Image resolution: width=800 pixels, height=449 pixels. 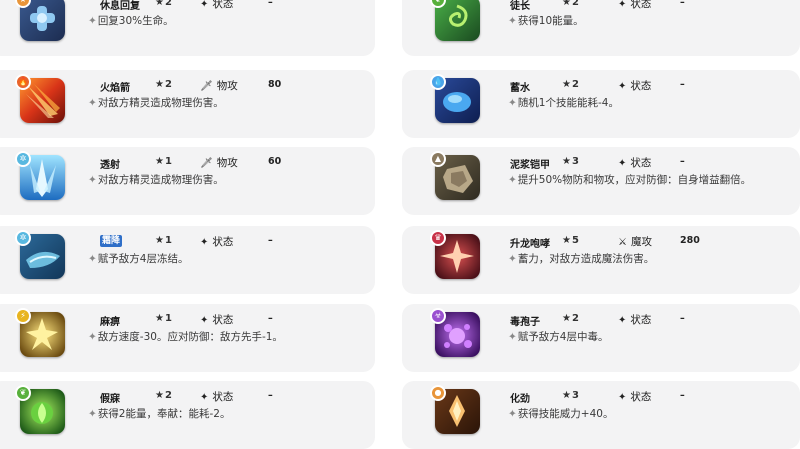 I want to click on skill-card-overgrowth: ❦ 徒长 ★2 ✦状态 – ✦获得10能量。, so click(x=601, y=28).